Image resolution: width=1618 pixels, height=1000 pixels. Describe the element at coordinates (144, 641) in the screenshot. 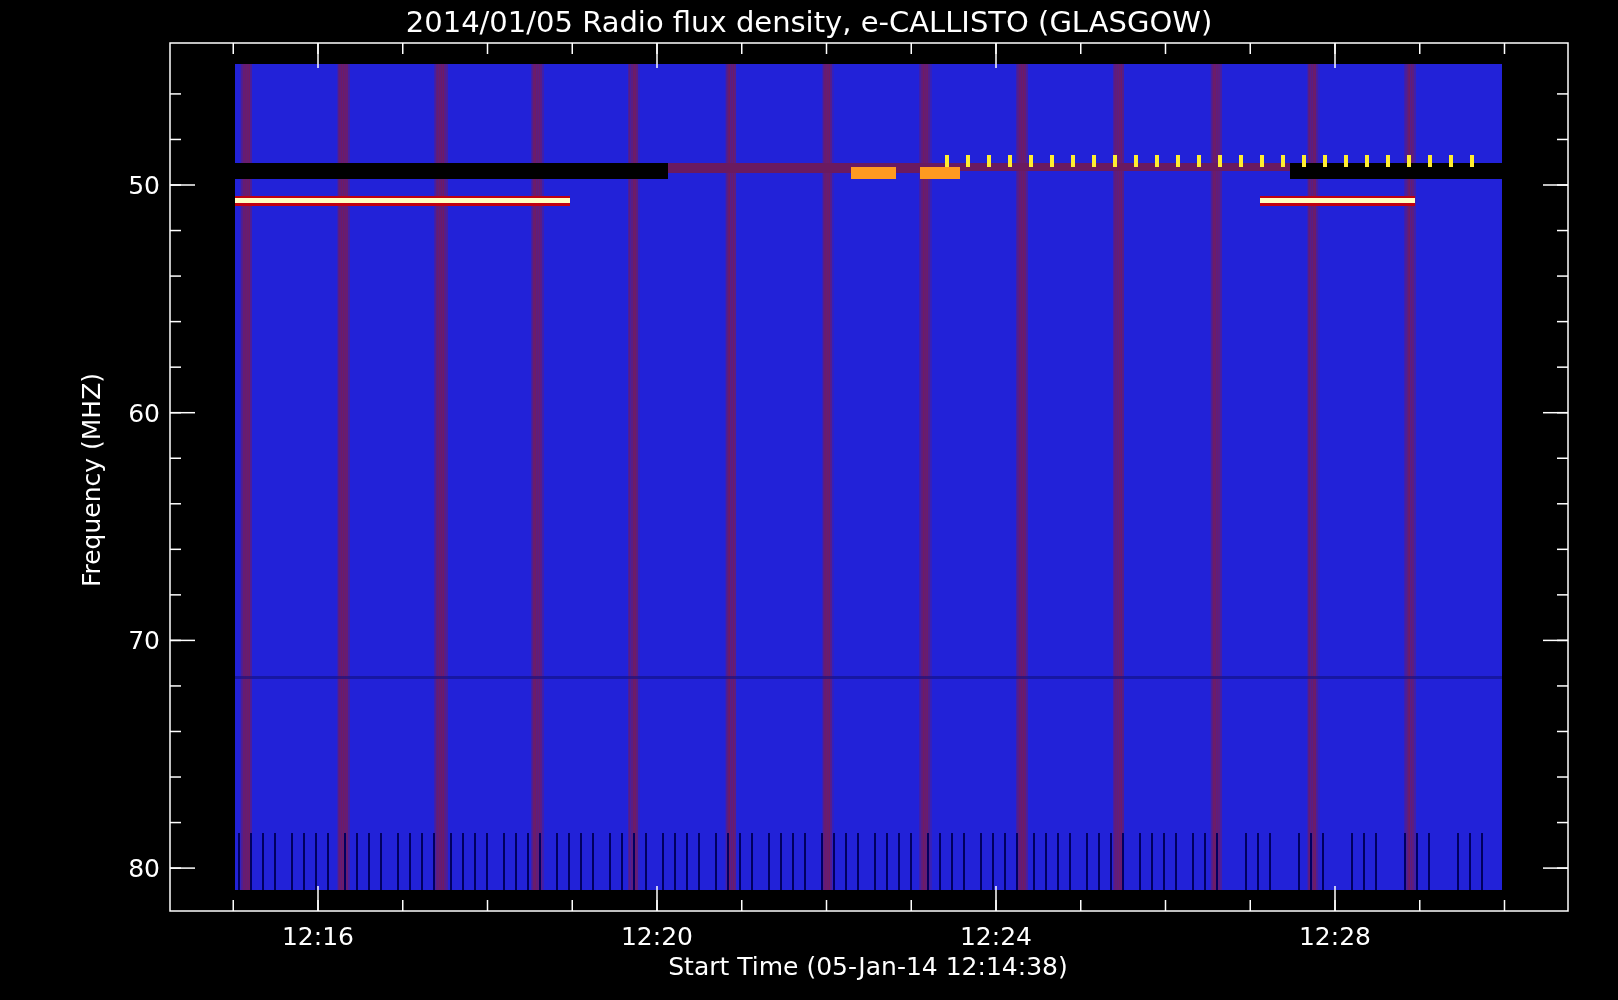

I see `y-tick-label: 70` at that location.